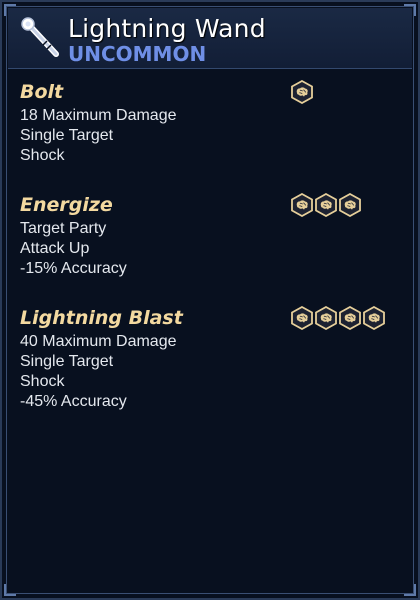 The height and width of the screenshot is (600, 420). I want to click on ability-name: Bolt, so click(42, 92).